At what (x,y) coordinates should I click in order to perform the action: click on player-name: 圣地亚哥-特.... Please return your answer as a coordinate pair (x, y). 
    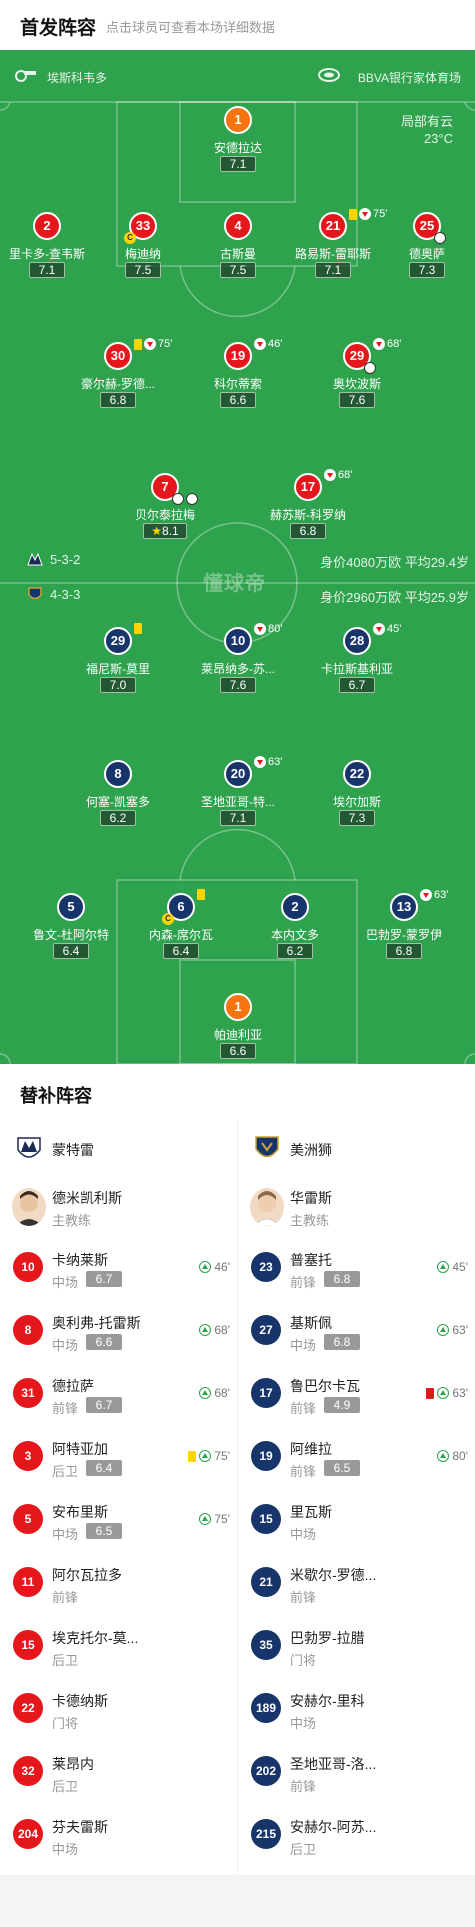
    Looking at the image, I should click on (238, 802).